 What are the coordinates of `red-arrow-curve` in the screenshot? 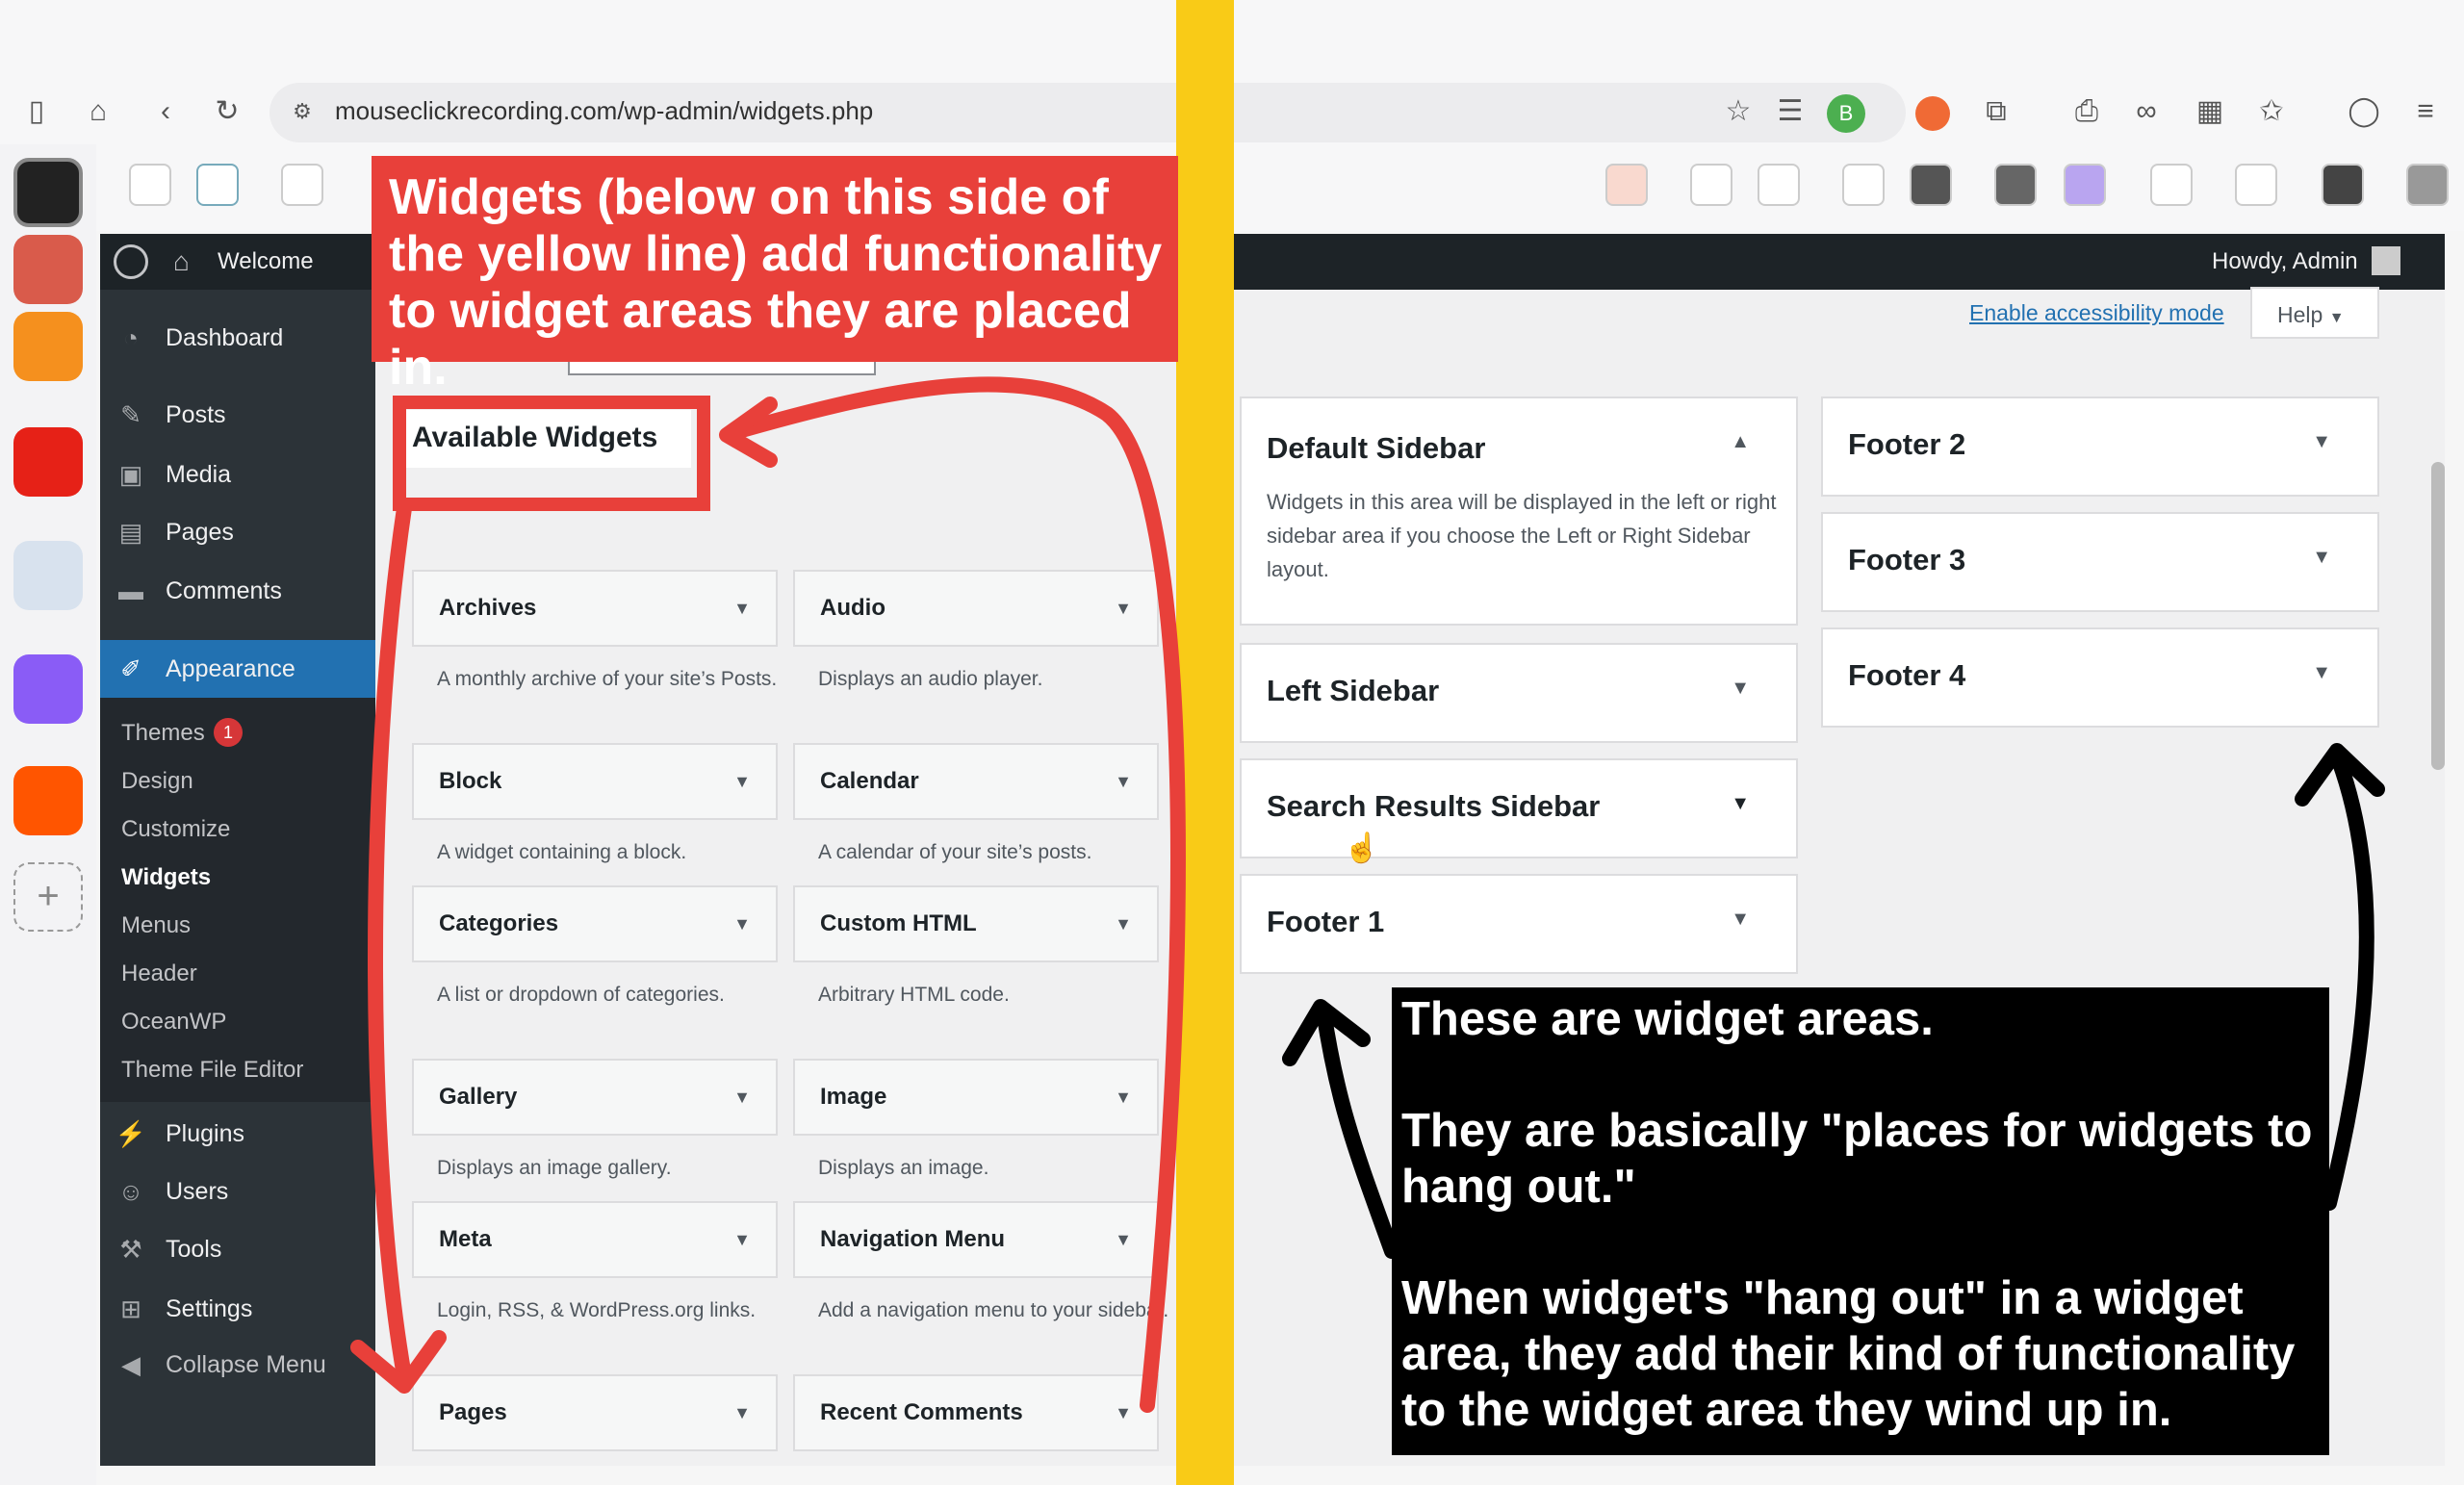 It's located at (955, 894).